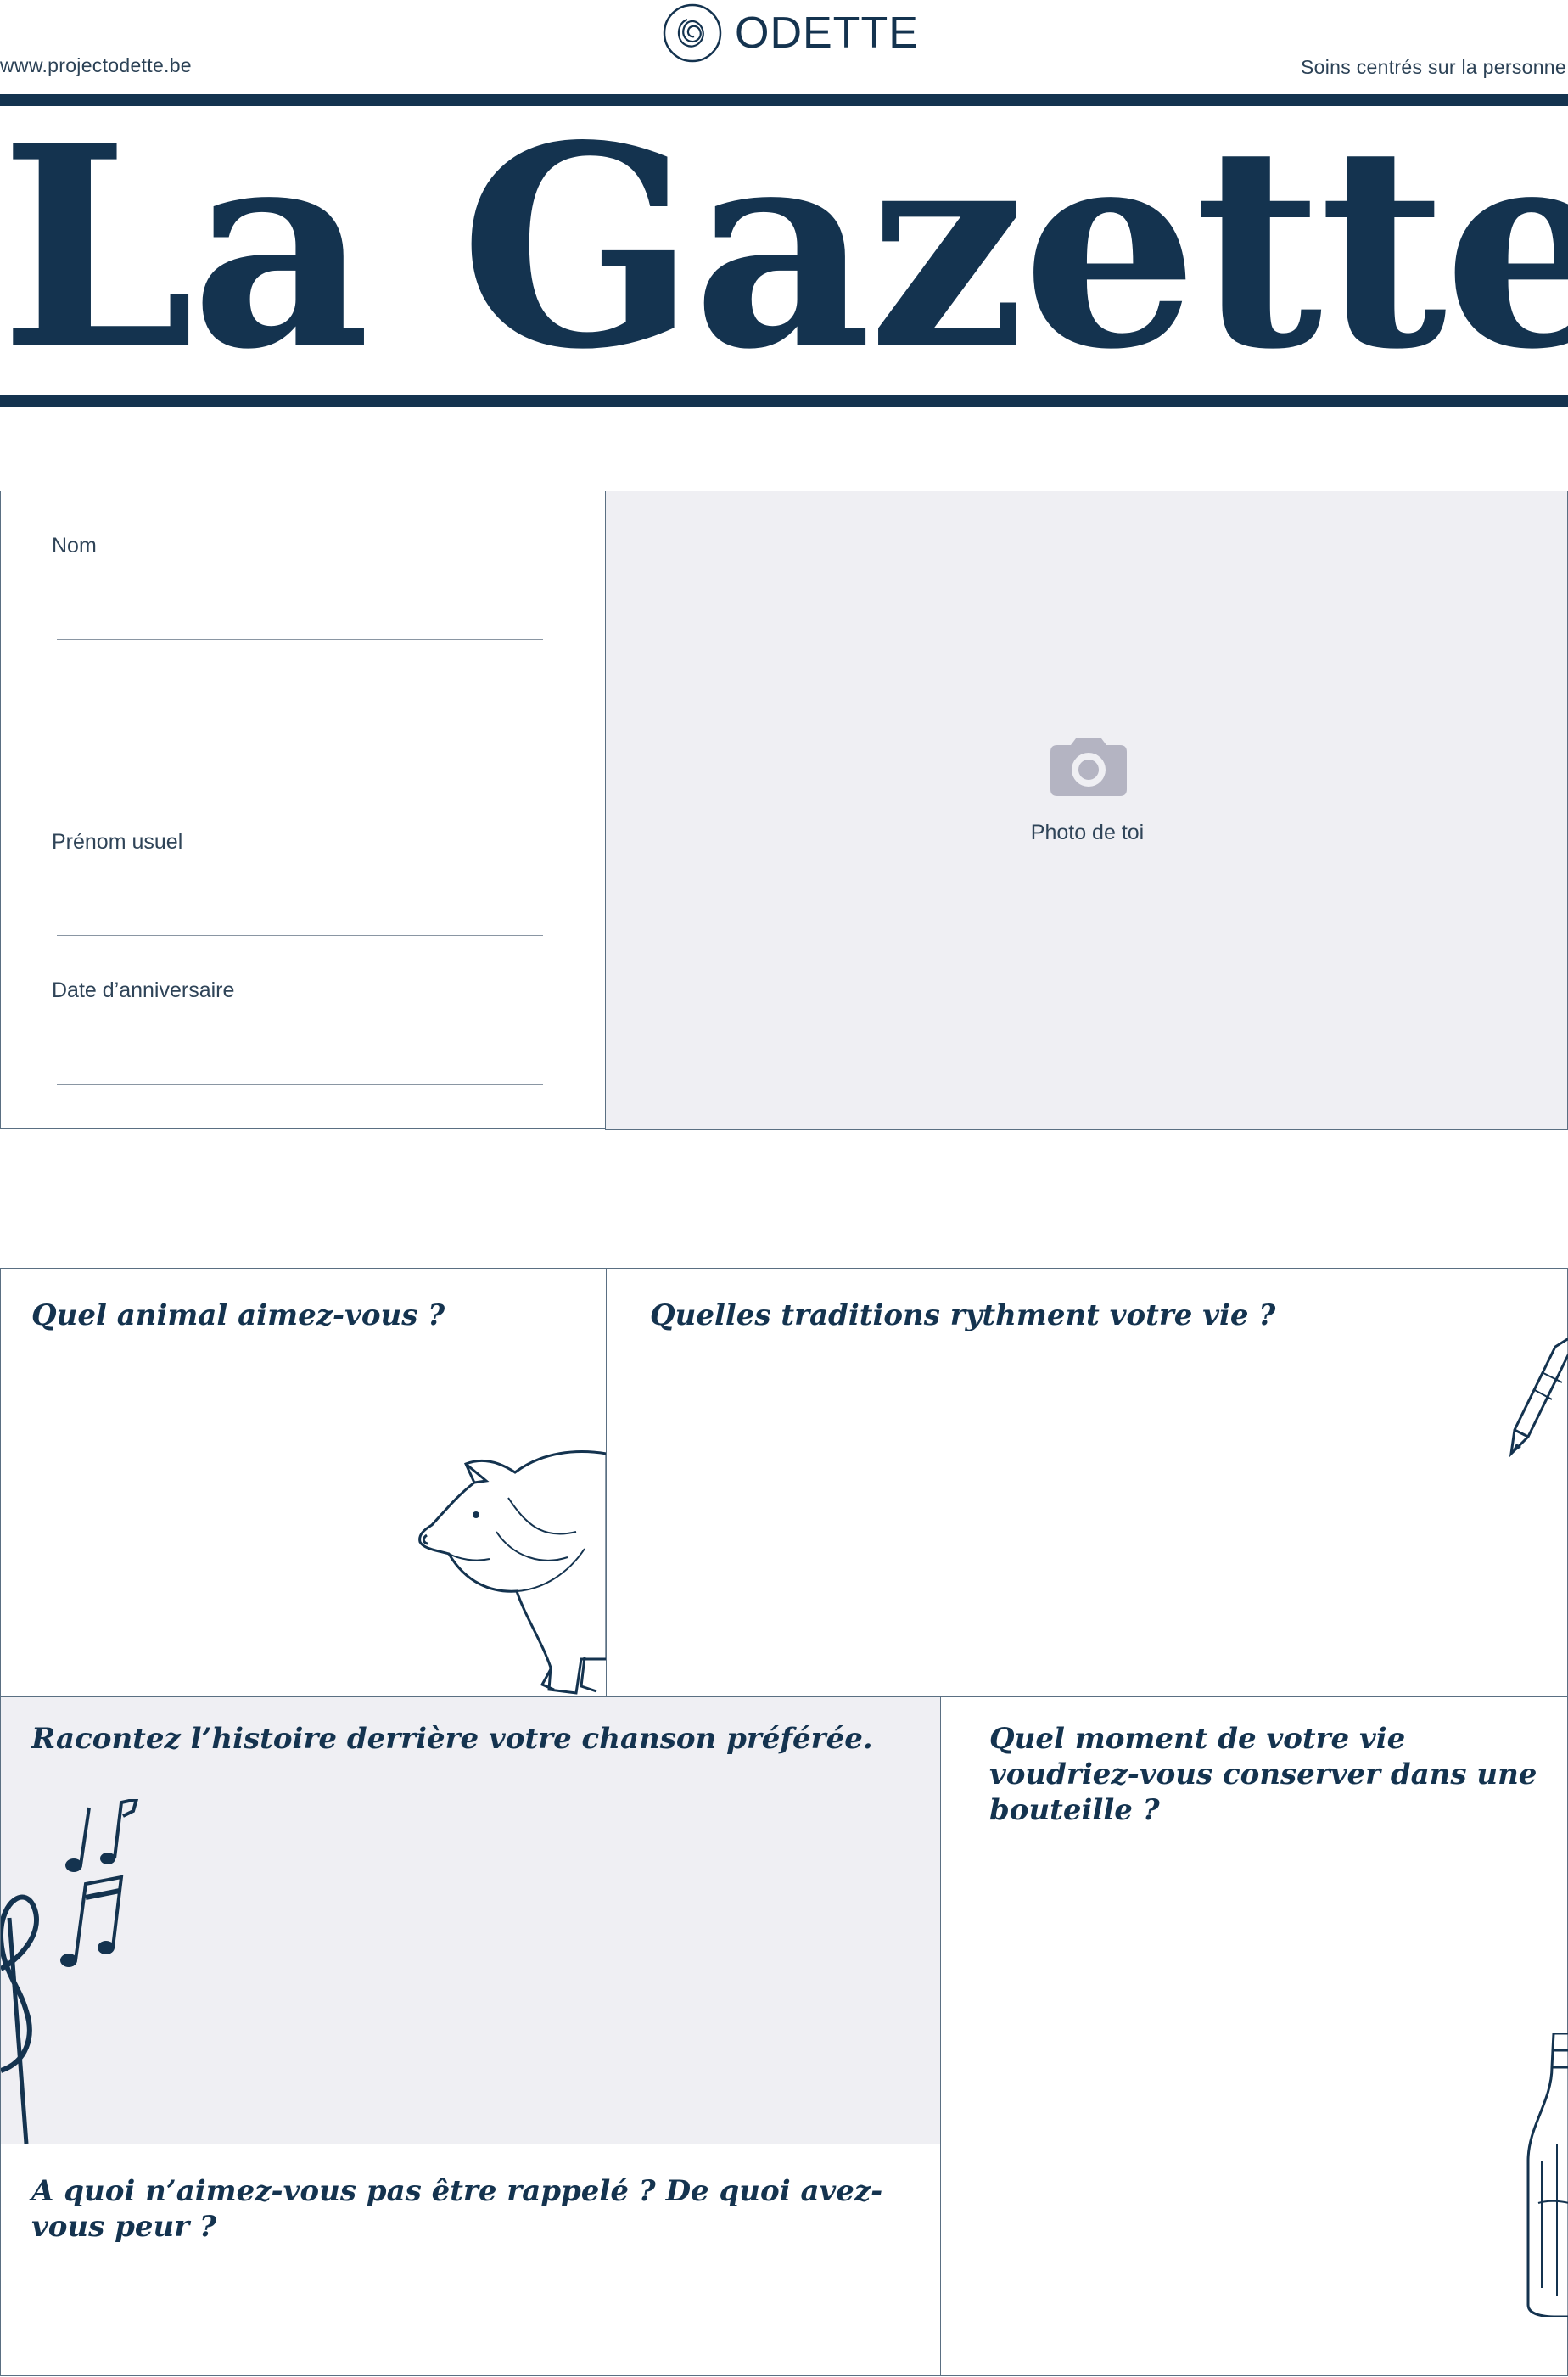 This screenshot has height=2377, width=1568. Describe the element at coordinates (784, 100) in the screenshot. I see `top-rule` at that location.